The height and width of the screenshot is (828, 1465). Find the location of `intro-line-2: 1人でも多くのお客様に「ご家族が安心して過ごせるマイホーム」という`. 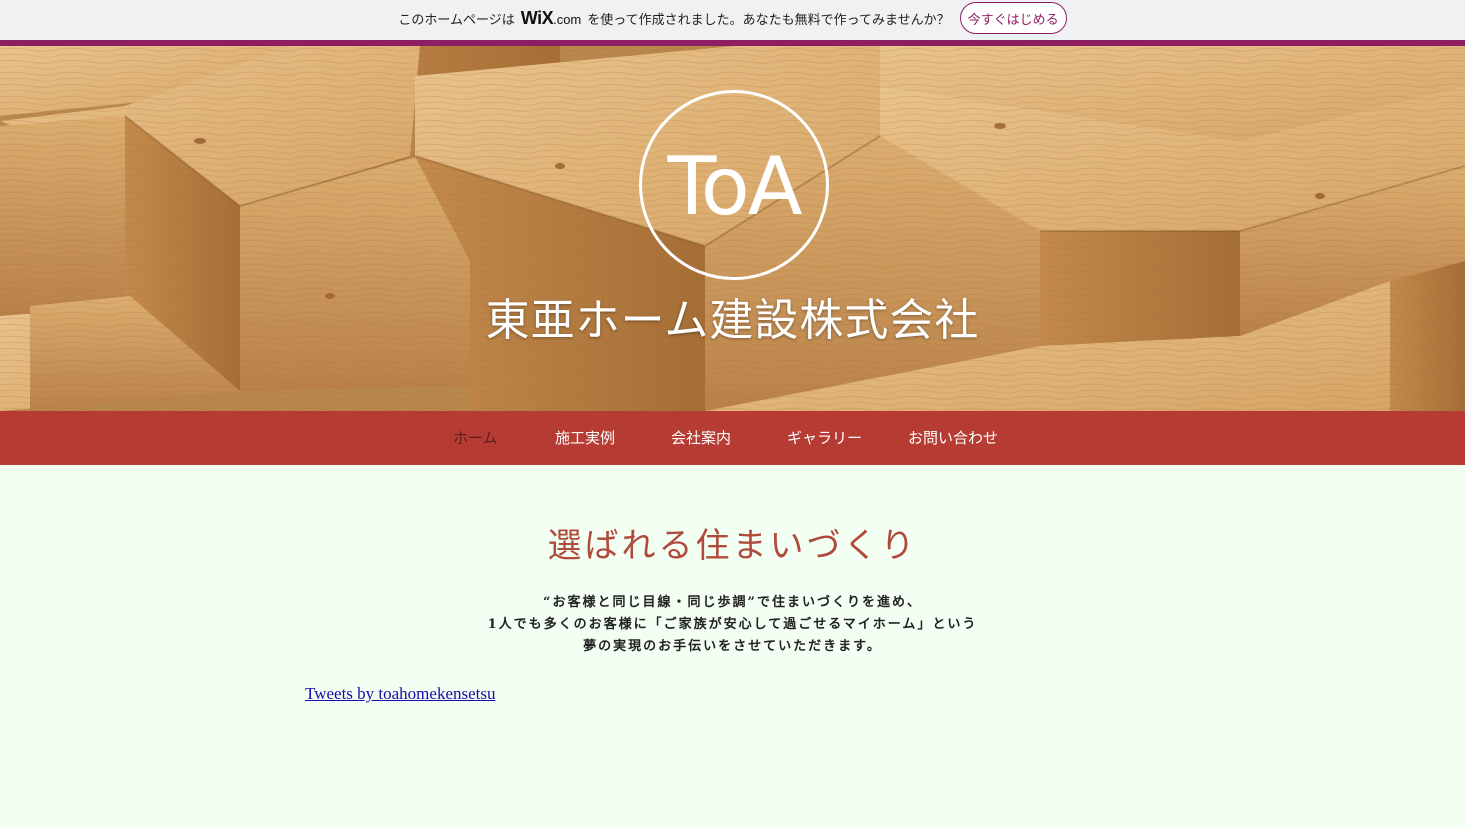

intro-line-2: 1人でも多くのお客様に「ご家族が安心して過ごせるマイホーム」という is located at coordinates (732, 624).